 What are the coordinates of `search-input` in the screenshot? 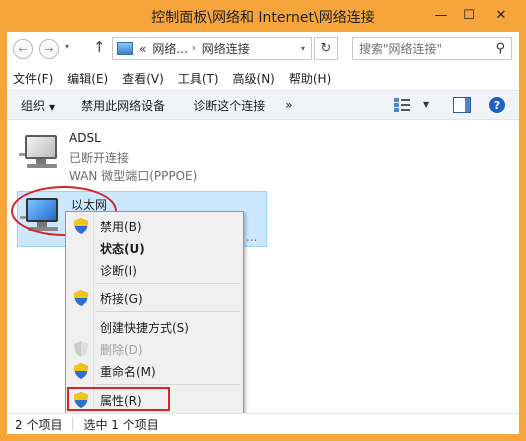 It's located at (423, 48).